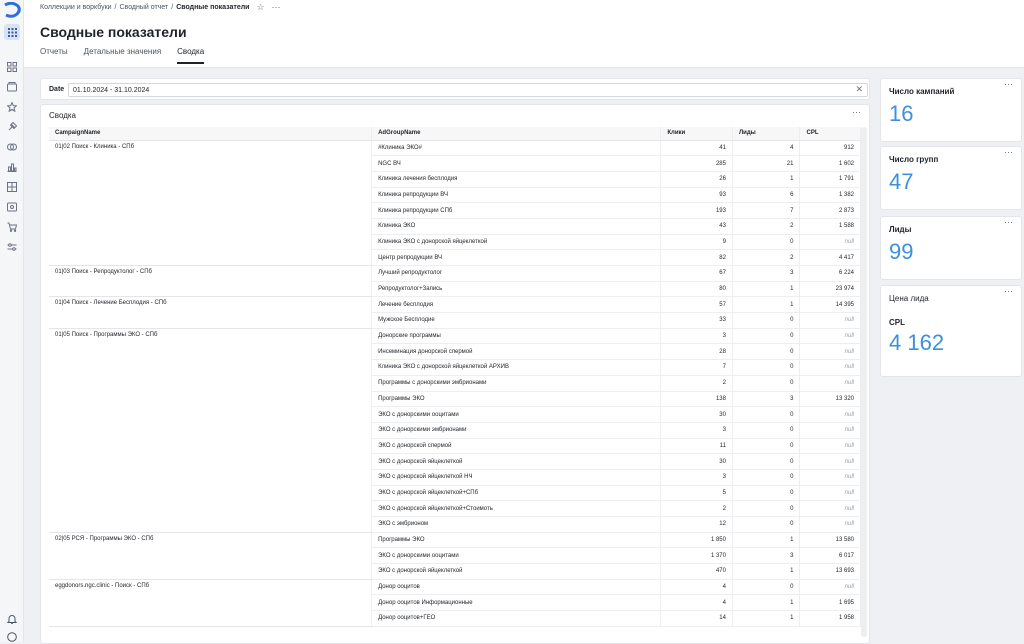  I want to click on adgroup-name-cell: #Клиника ЭКО#, so click(516, 148).